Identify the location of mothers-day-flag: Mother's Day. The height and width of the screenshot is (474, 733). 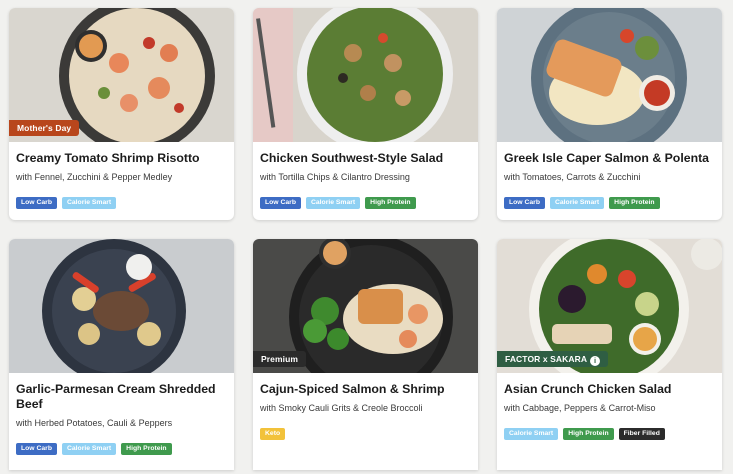
(44, 128).